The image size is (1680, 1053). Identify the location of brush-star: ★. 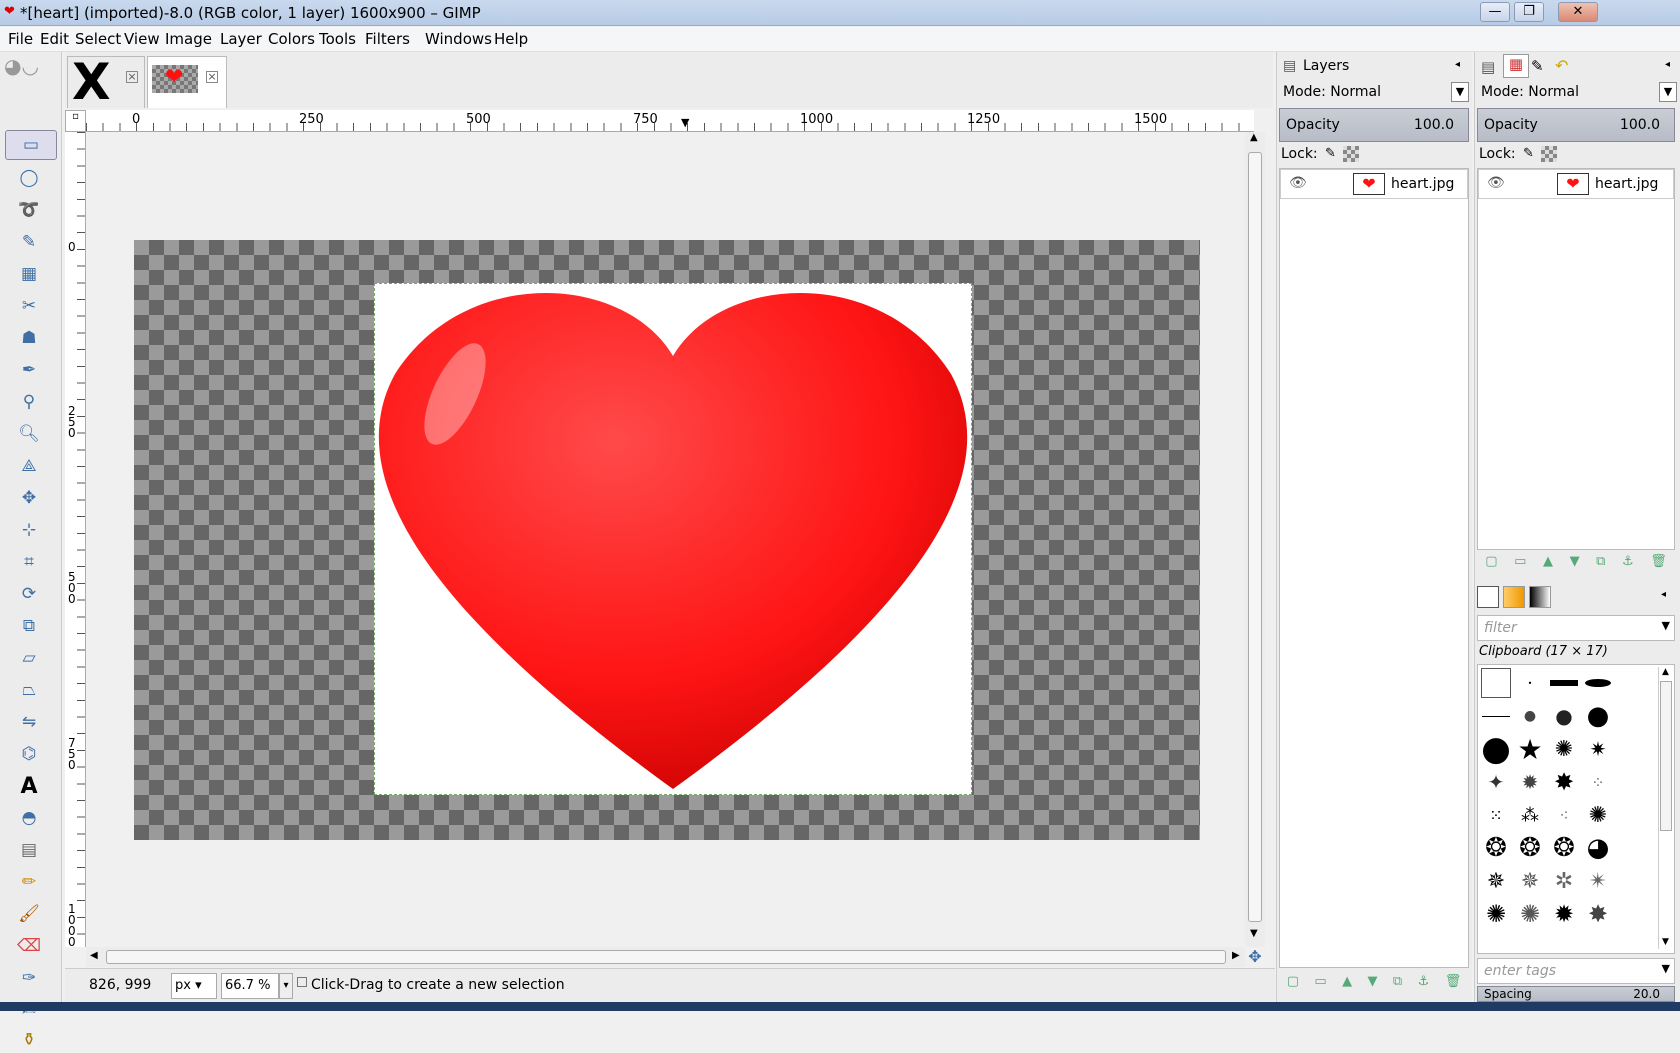
(1530, 749).